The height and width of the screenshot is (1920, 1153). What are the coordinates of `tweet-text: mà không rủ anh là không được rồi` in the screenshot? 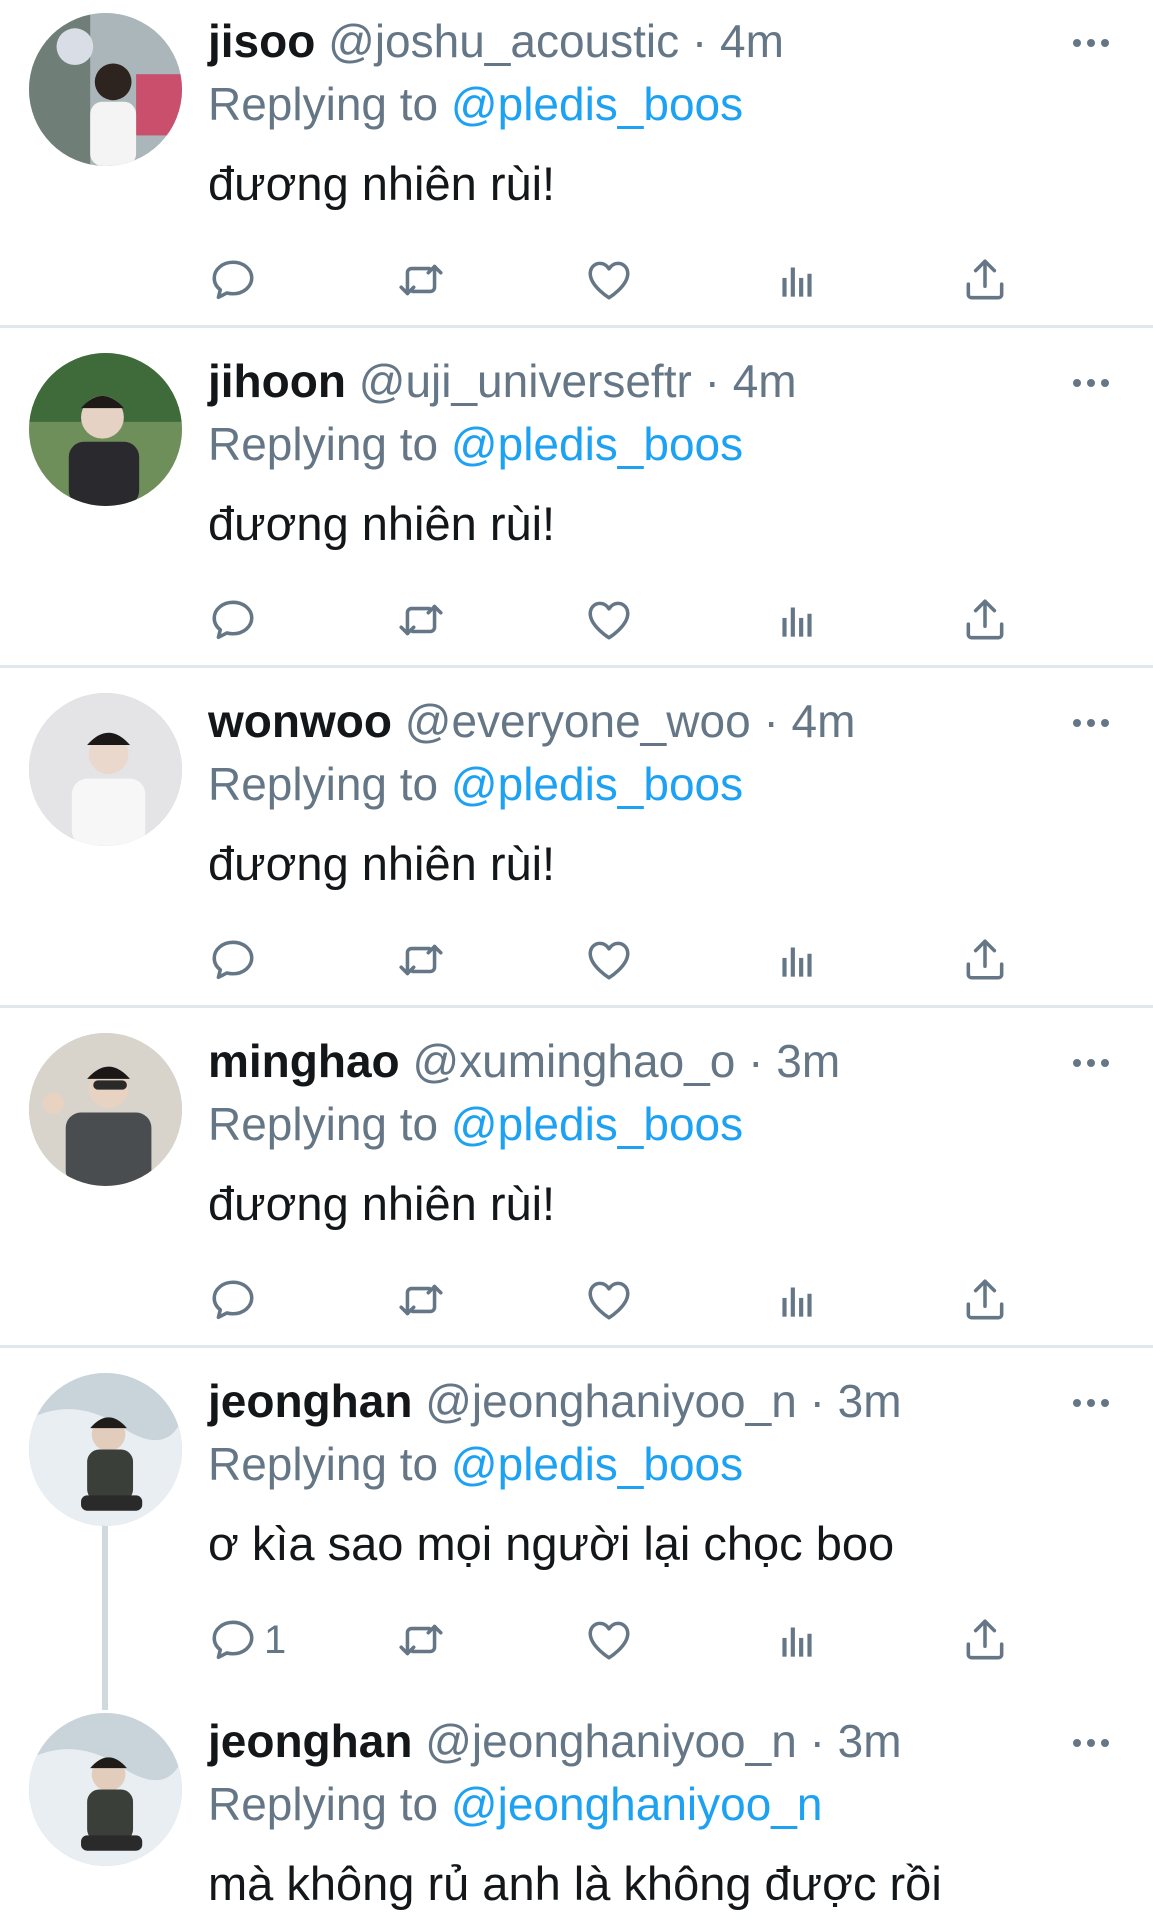 It's located at (575, 1883).